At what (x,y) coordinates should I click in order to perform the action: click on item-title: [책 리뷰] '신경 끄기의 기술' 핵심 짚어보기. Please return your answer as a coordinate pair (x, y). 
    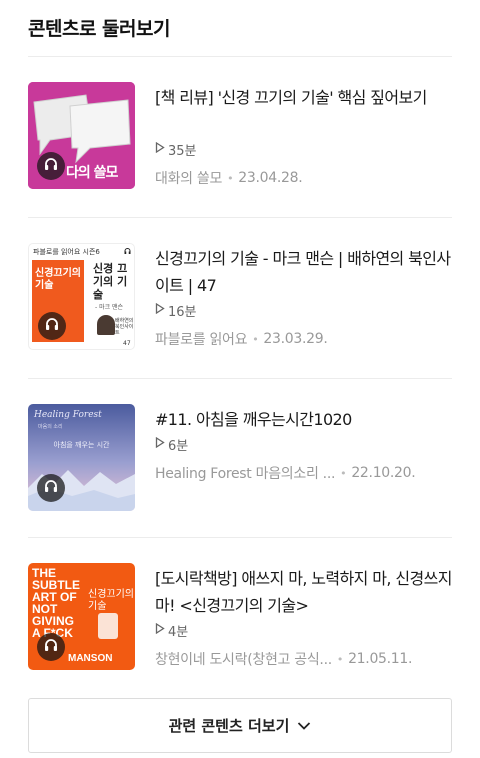
    Looking at the image, I should click on (303, 97).